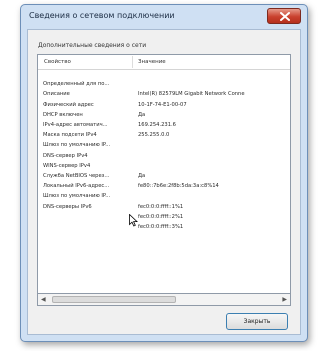 The image size is (322, 351). What do you see at coordinates (92, 45) in the screenshot?
I see `details-group-label: Дополнительные сведения о сети` at bounding box center [92, 45].